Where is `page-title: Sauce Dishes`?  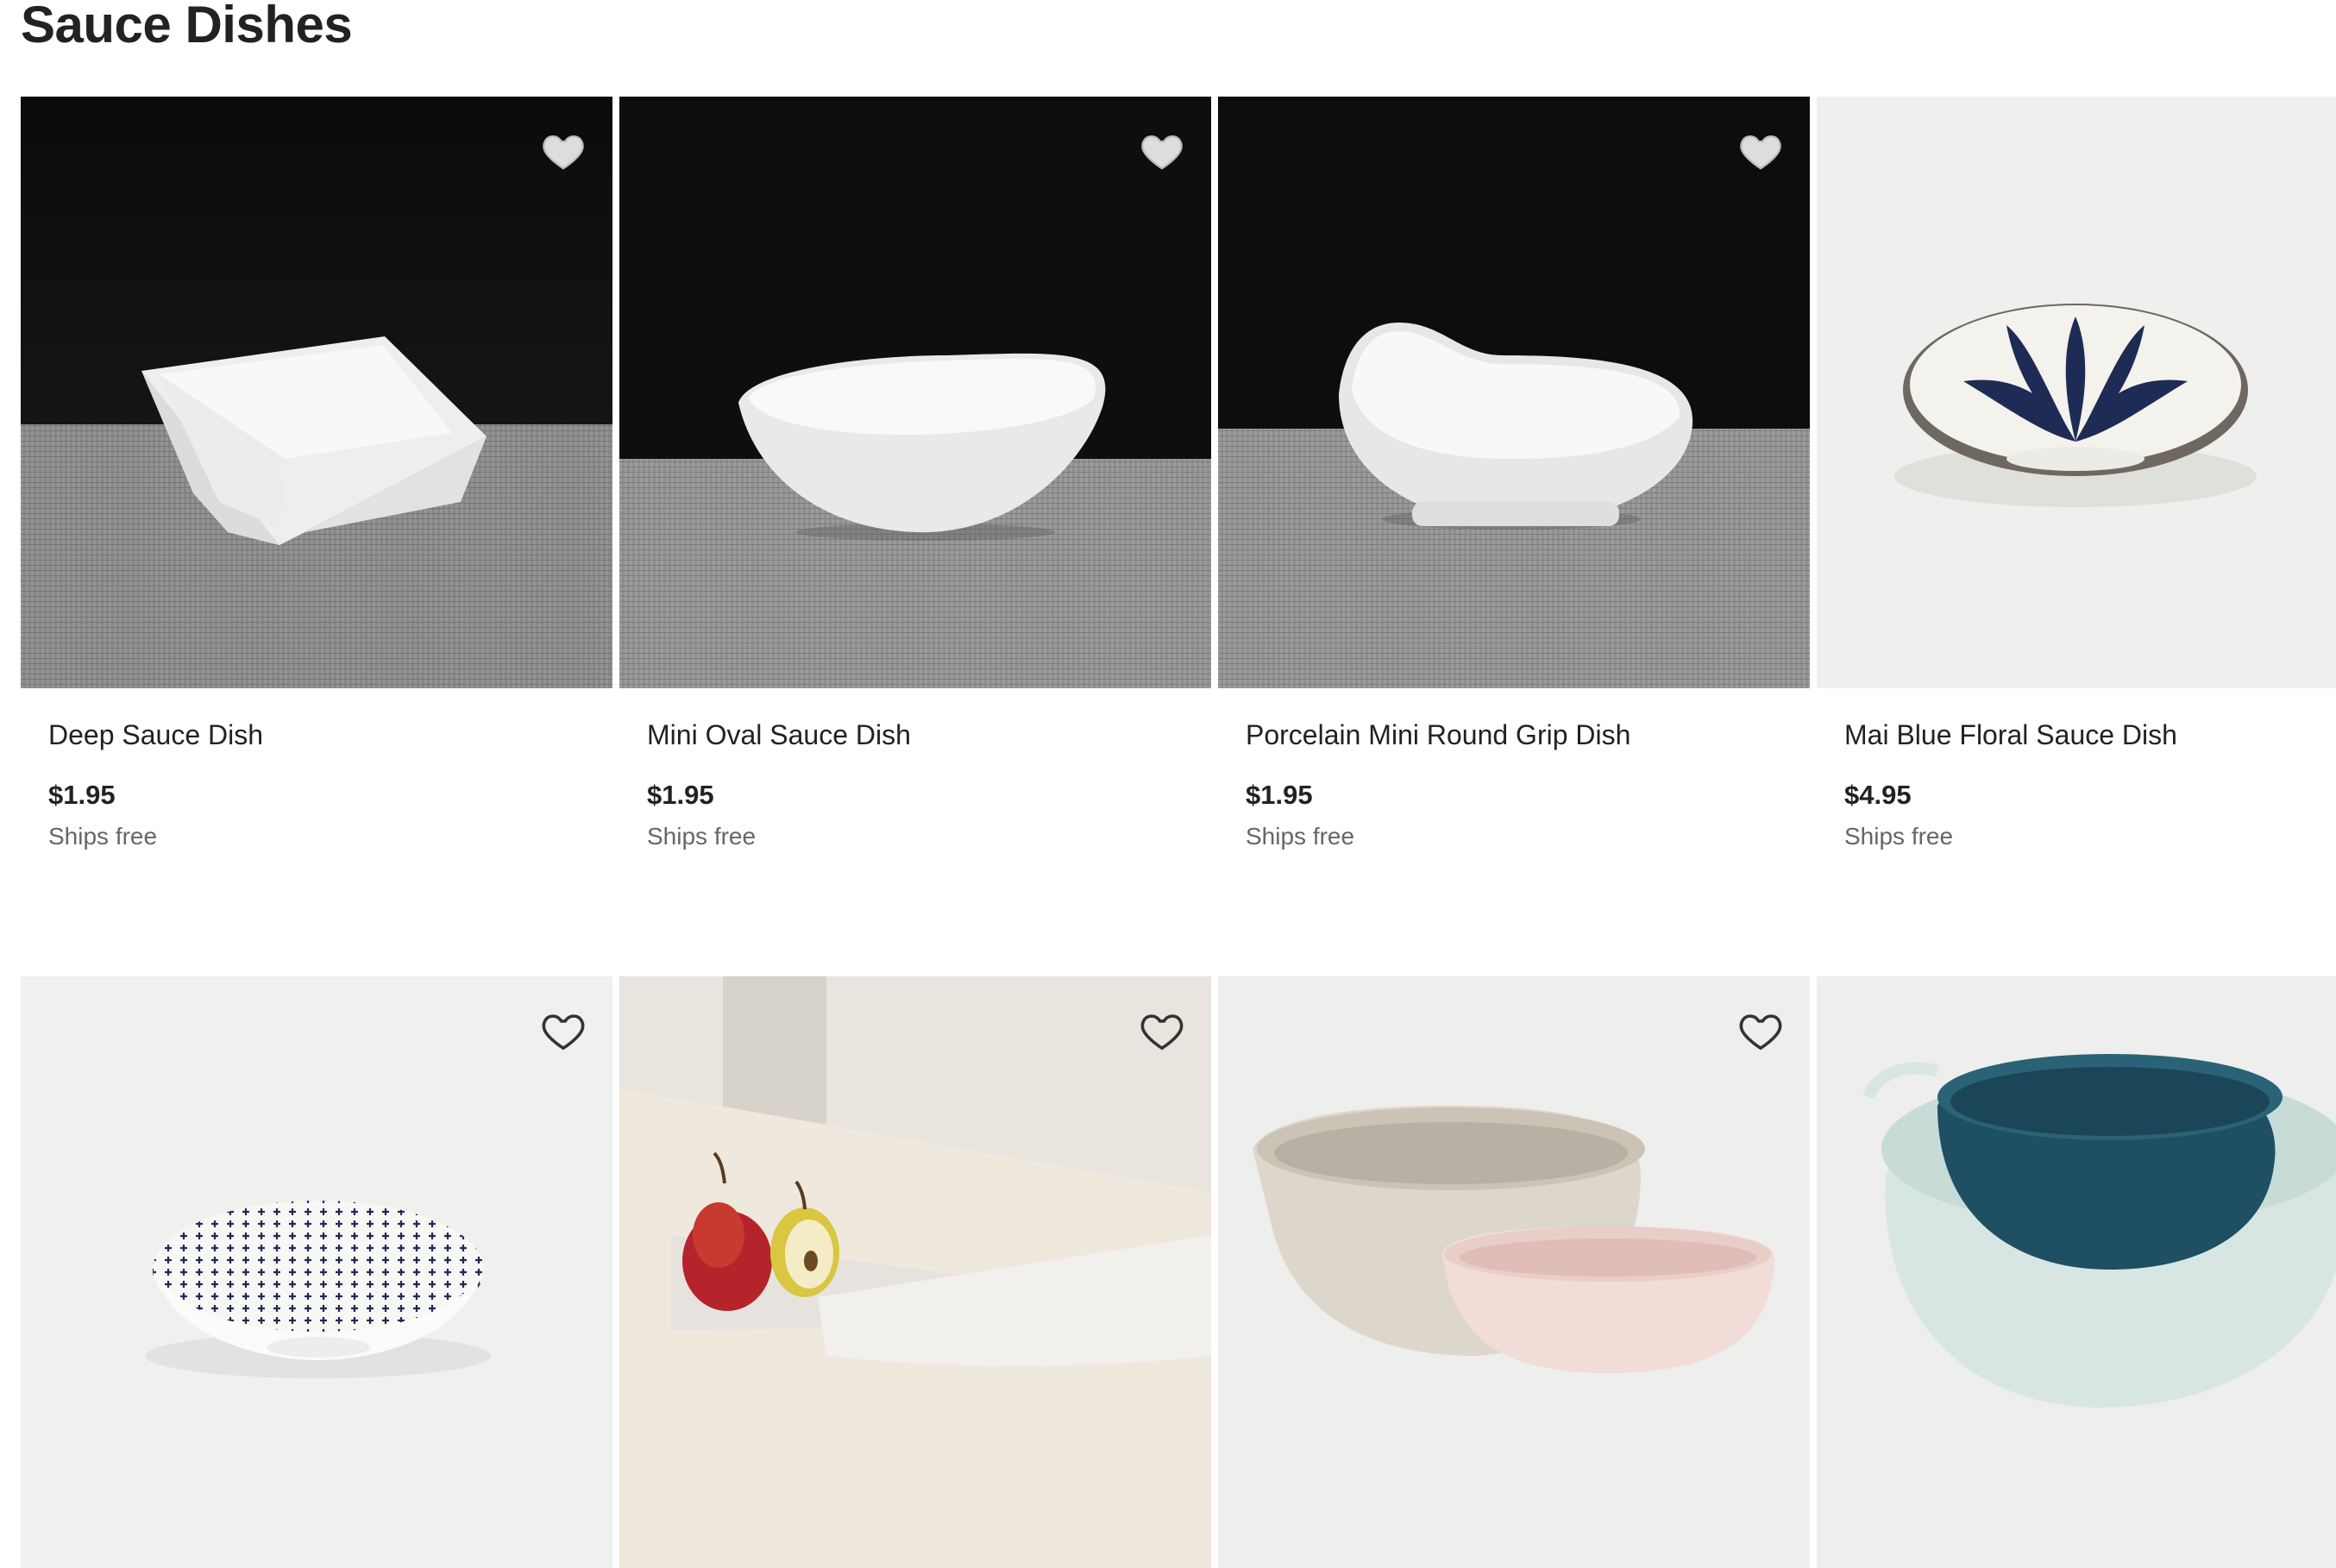 page-title: Sauce Dishes is located at coordinates (187, 26).